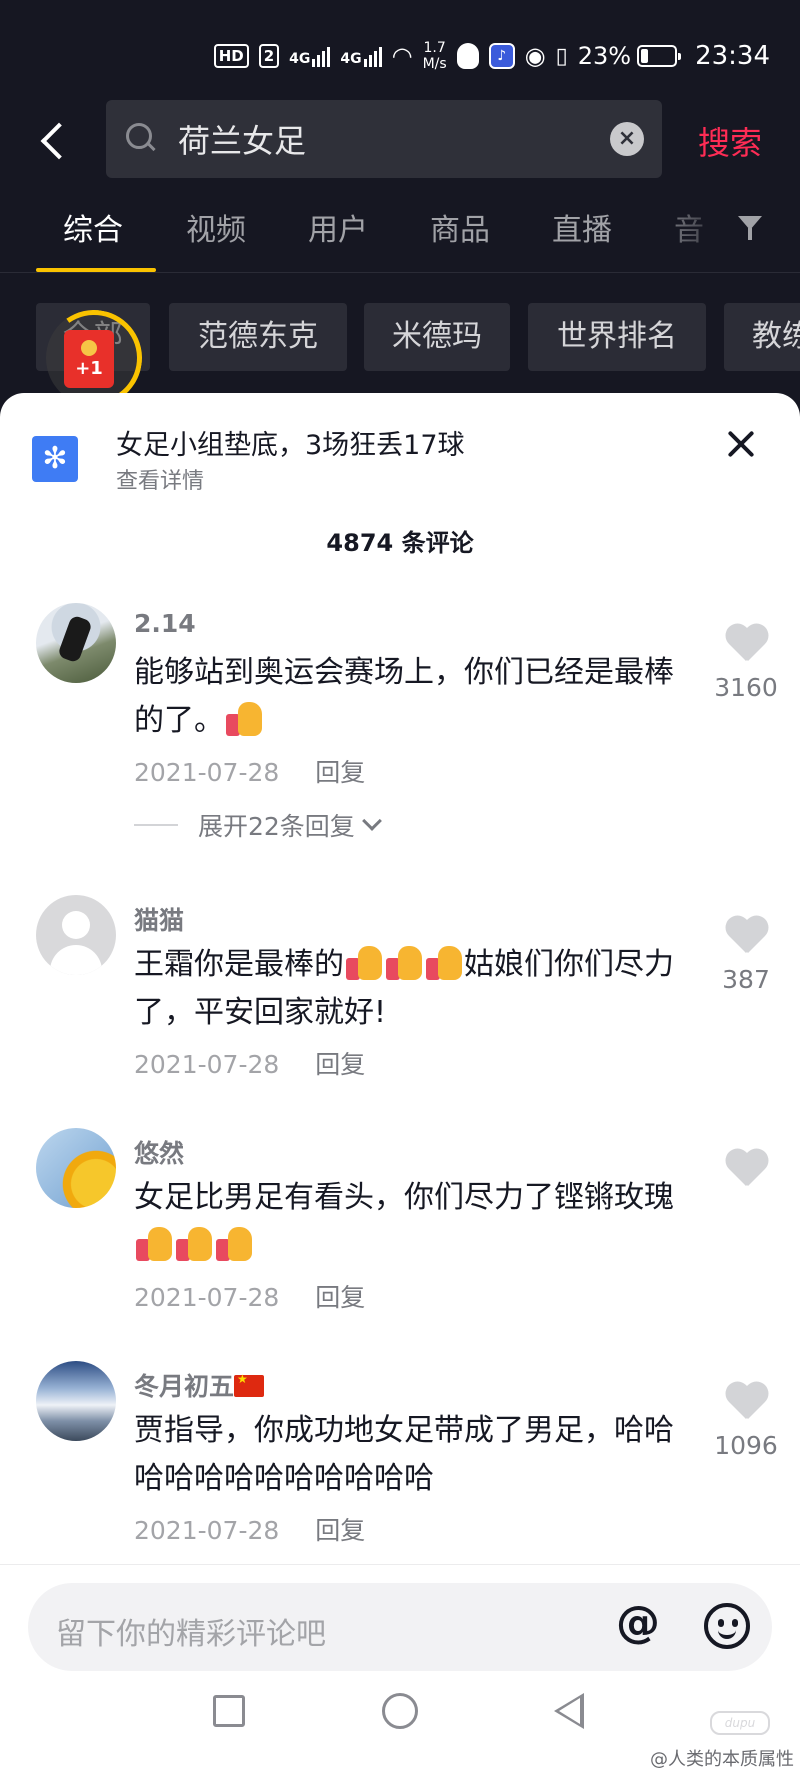  Describe the element at coordinates (727, 1626) in the screenshot. I see `emoji-icon` at that location.